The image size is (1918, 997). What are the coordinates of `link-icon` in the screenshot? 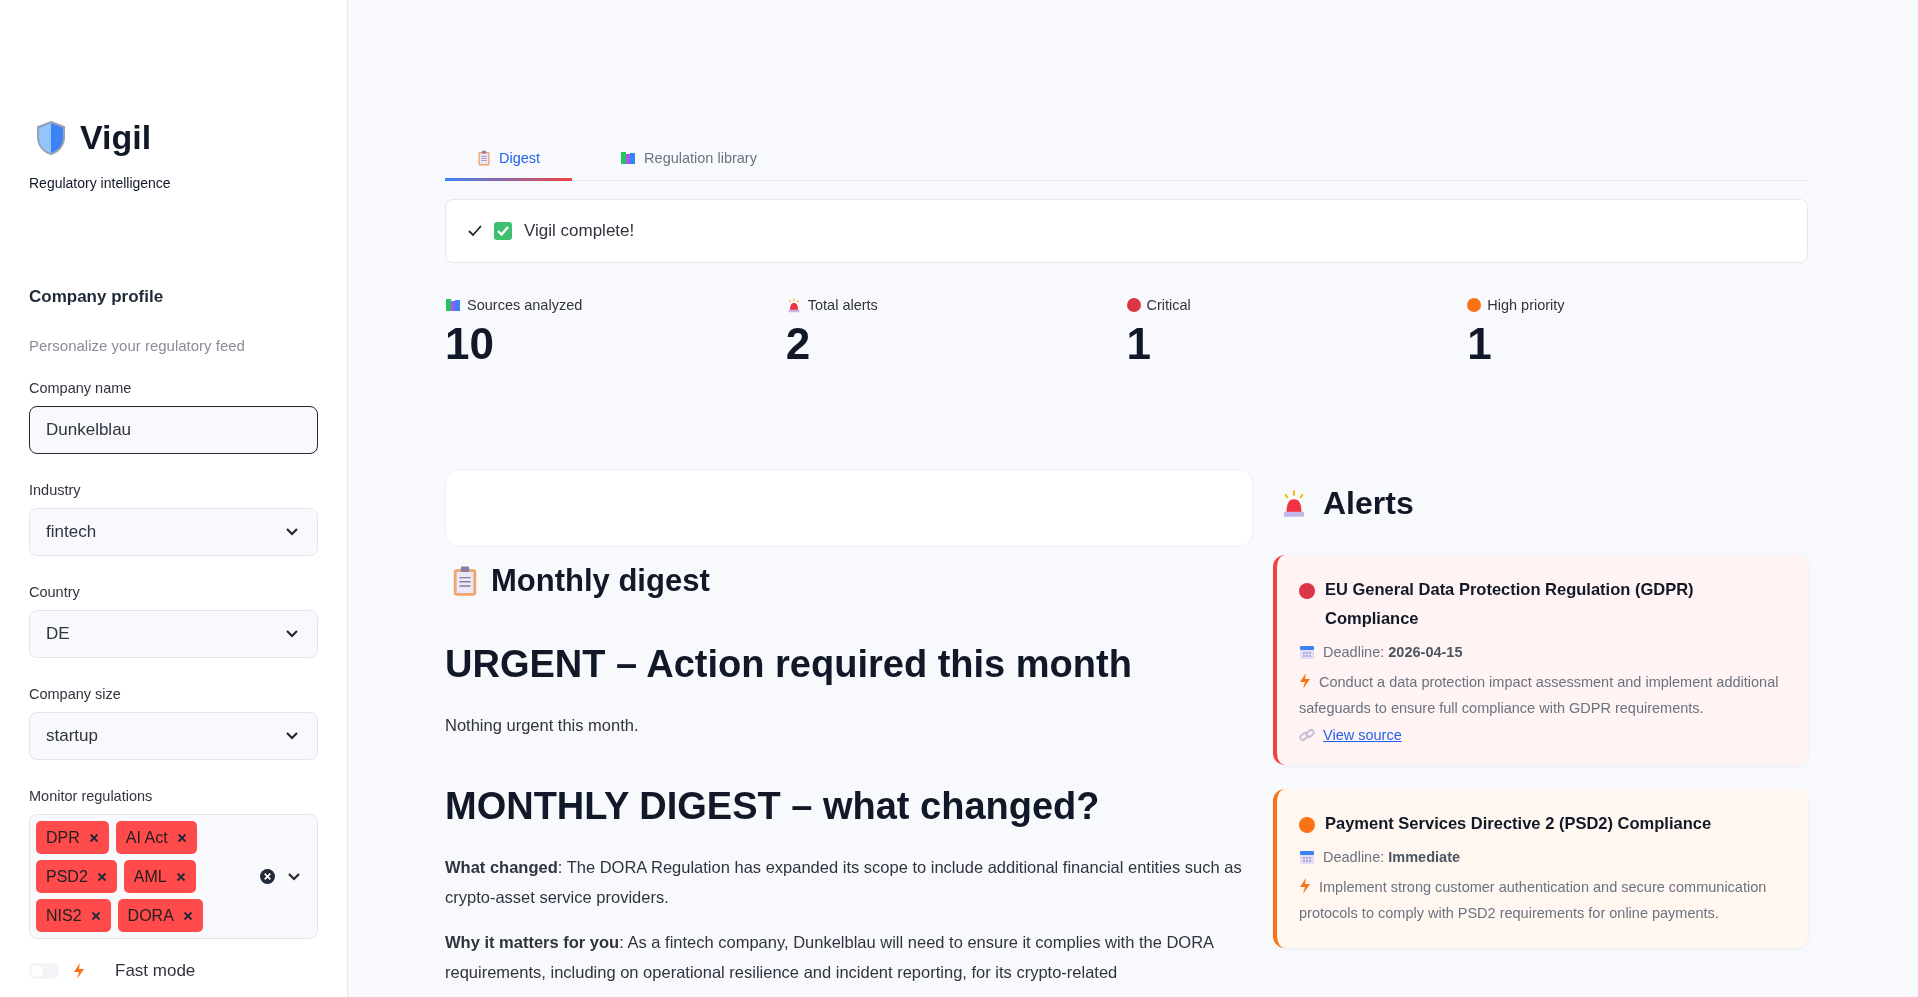 It's located at (1307, 735).